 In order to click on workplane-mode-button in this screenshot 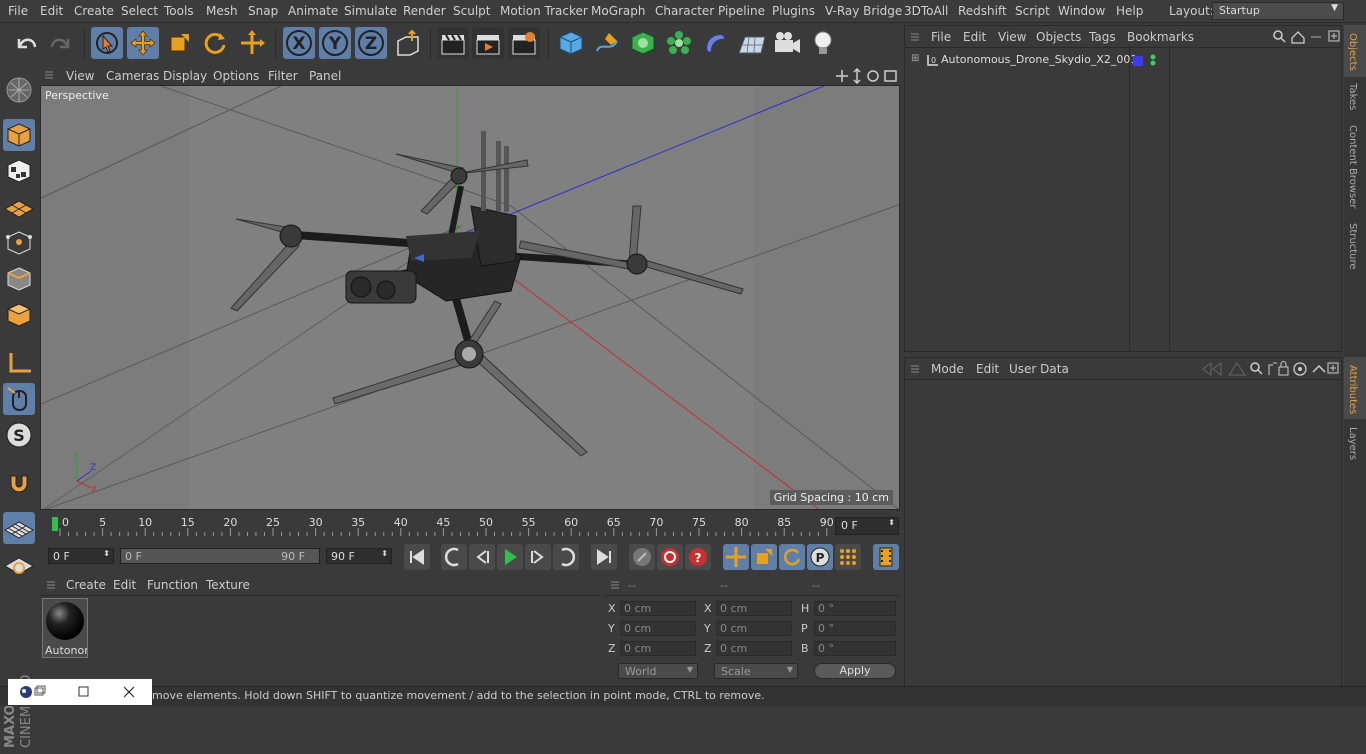, I will do `click(19, 207)`.